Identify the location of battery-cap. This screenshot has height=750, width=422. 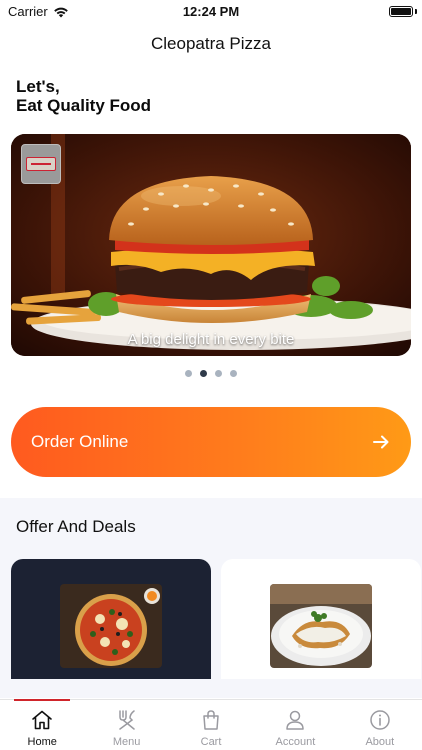
(416, 11).